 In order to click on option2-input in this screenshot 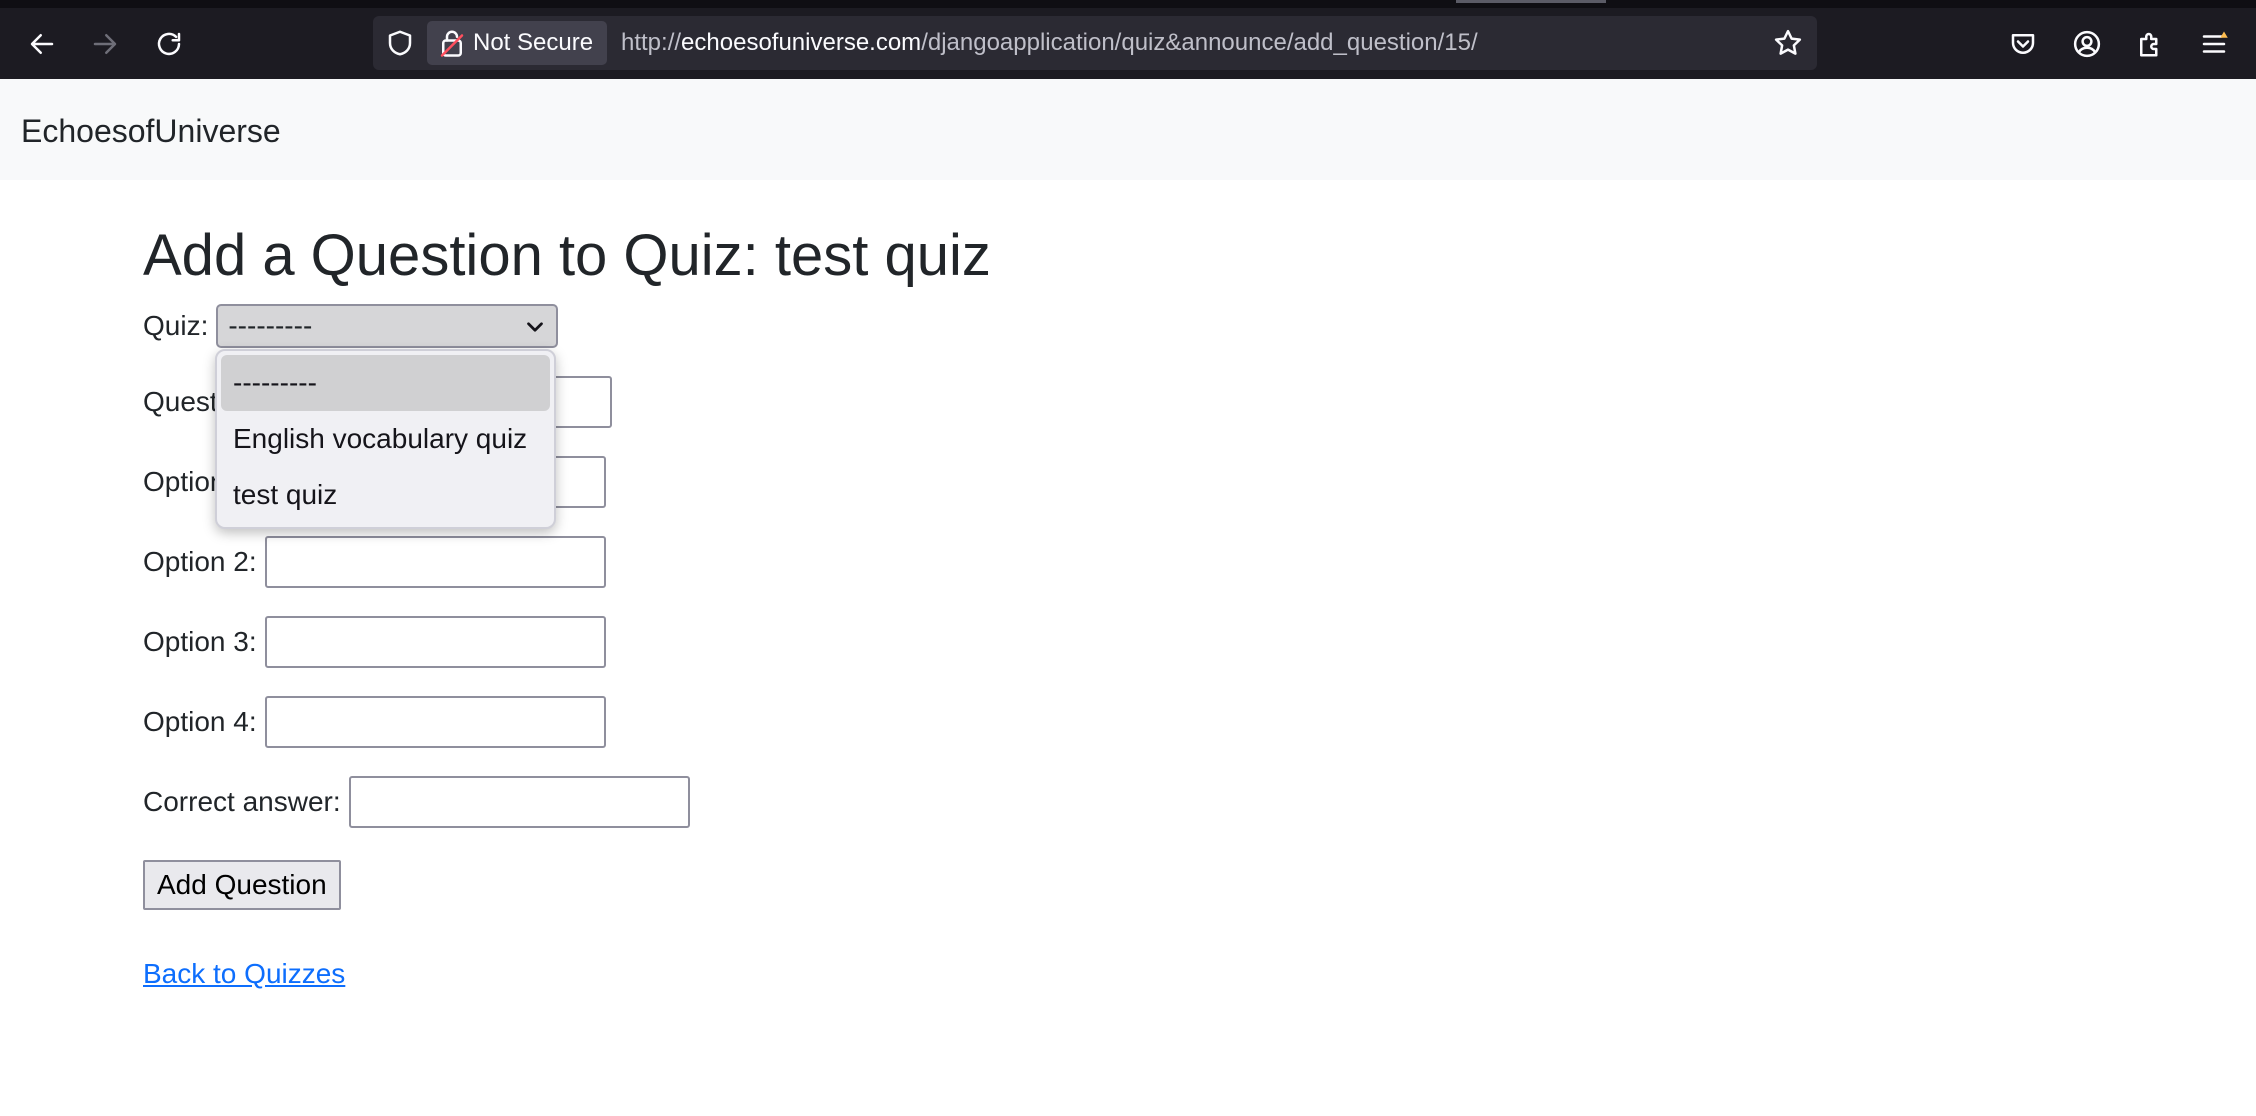, I will do `click(435, 562)`.